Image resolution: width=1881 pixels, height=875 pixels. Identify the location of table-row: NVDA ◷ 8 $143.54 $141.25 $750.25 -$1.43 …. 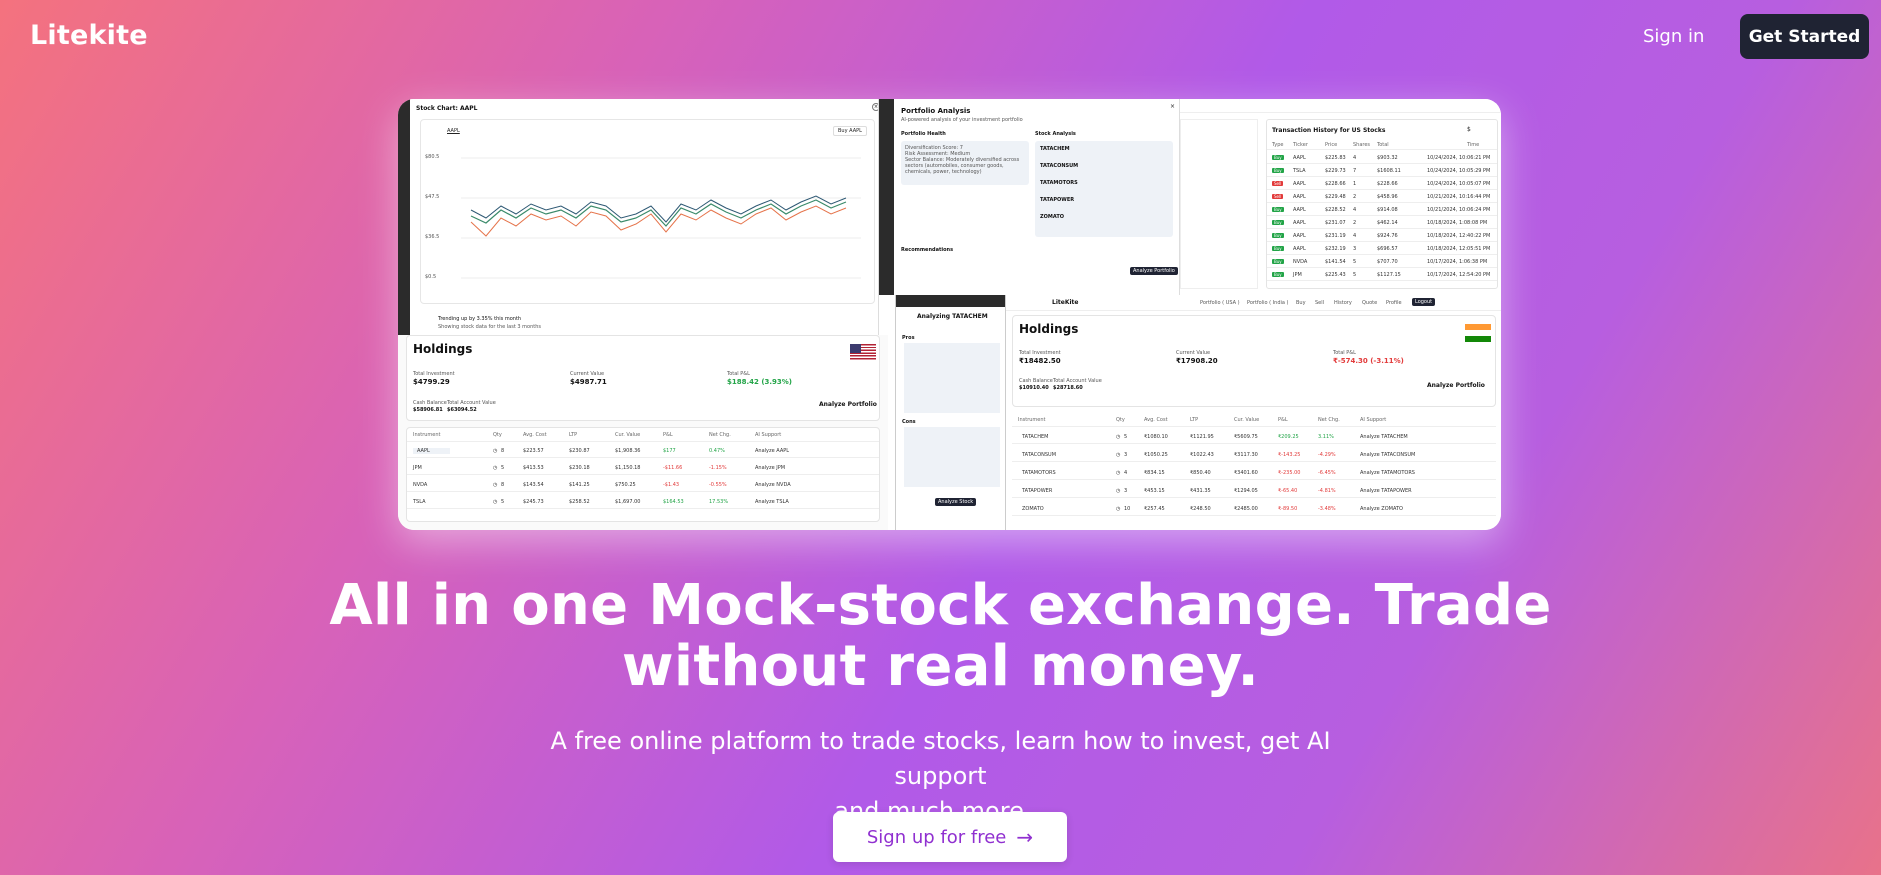
(643, 485).